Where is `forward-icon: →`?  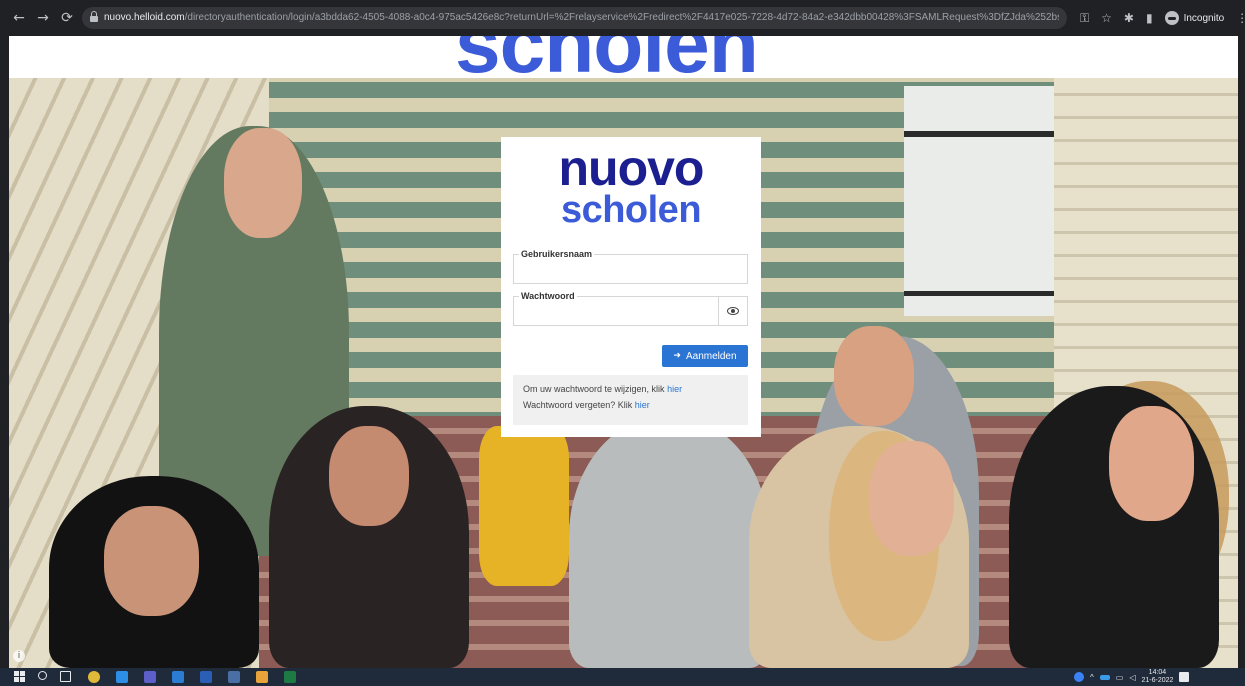
forward-icon: → is located at coordinates (43, 18).